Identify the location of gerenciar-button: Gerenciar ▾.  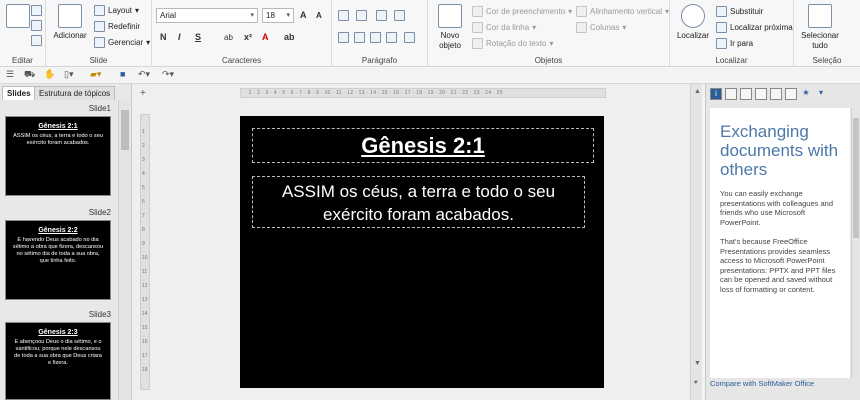
(122, 42).